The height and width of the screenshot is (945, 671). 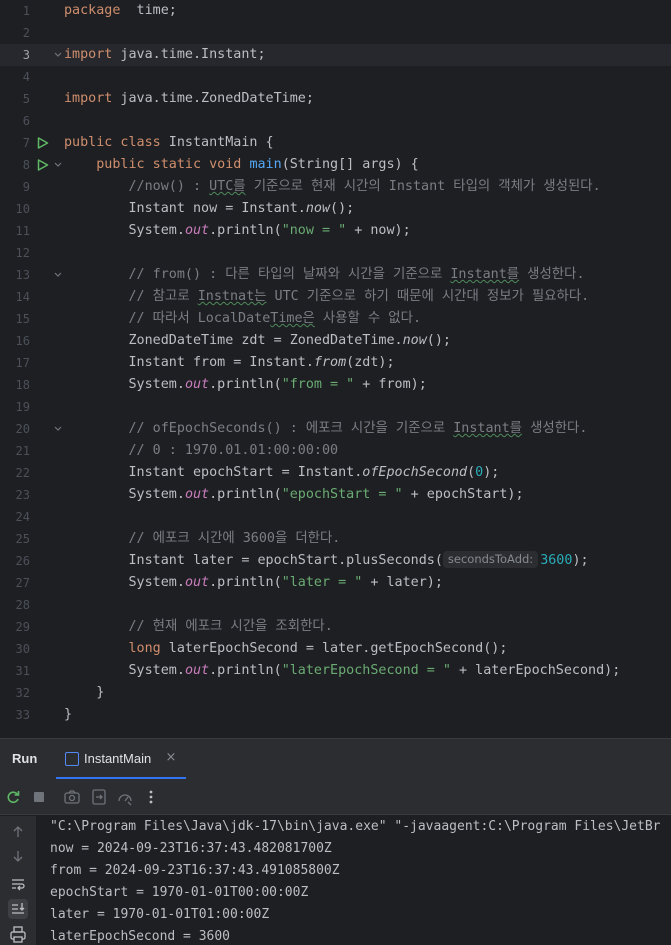 What do you see at coordinates (32, 715) in the screenshot?
I see `gutter-row: 33` at bounding box center [32, 715].